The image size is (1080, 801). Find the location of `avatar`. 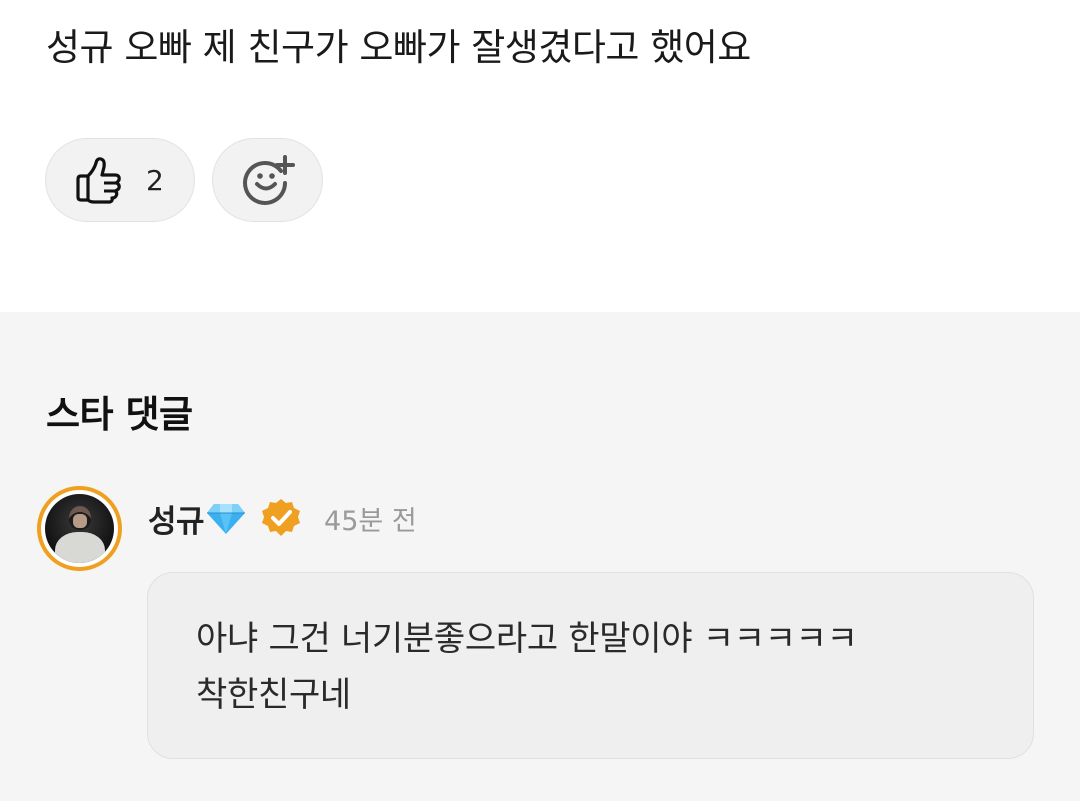

avatar is located at coordinates (79, 528).